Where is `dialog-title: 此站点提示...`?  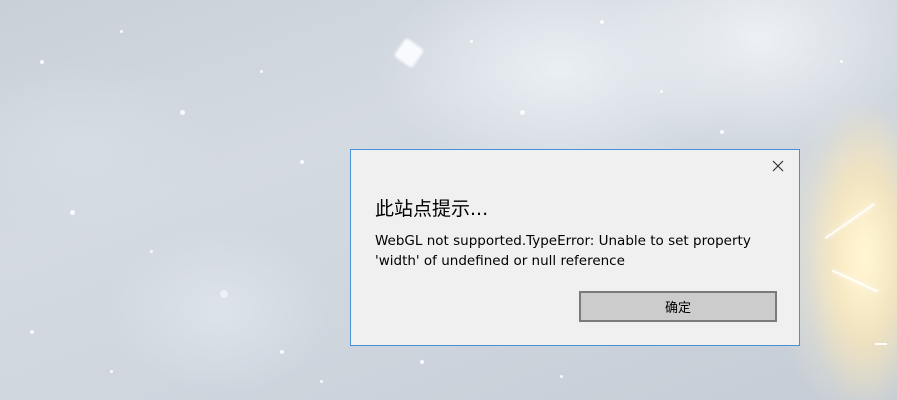
dialog-title: 此站点提示... is located at coordinates (432, 209).